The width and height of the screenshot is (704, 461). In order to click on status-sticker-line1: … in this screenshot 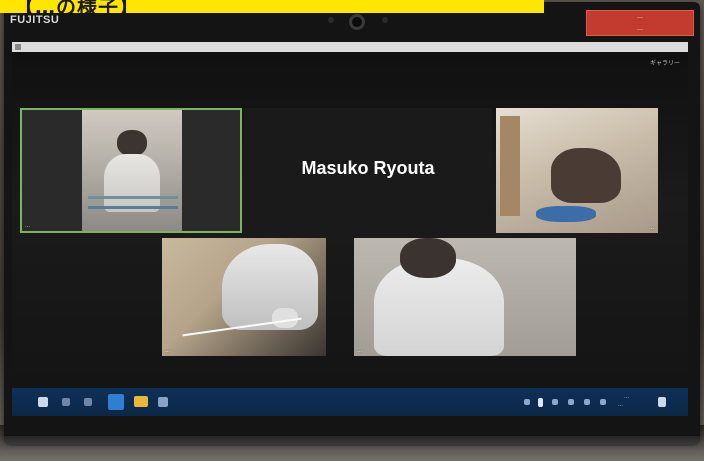, I will do `click(640, 16)`.